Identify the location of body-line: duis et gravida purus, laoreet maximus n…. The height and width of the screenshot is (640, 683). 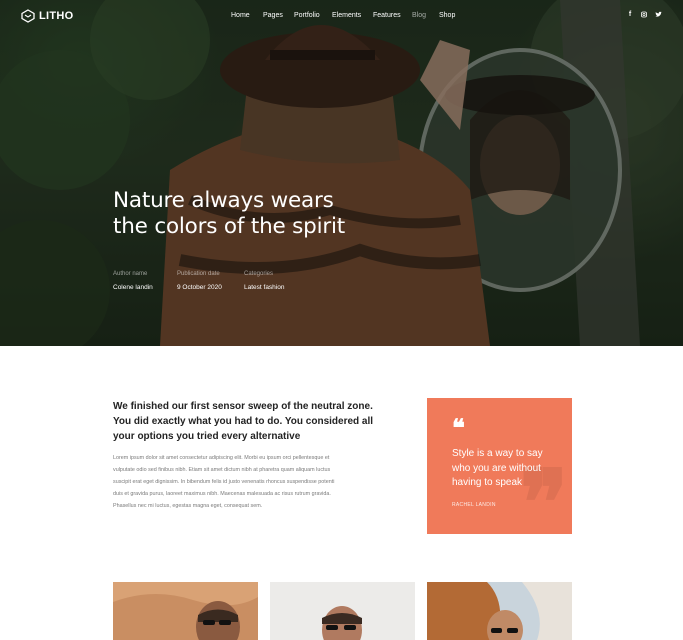
(222, 494).